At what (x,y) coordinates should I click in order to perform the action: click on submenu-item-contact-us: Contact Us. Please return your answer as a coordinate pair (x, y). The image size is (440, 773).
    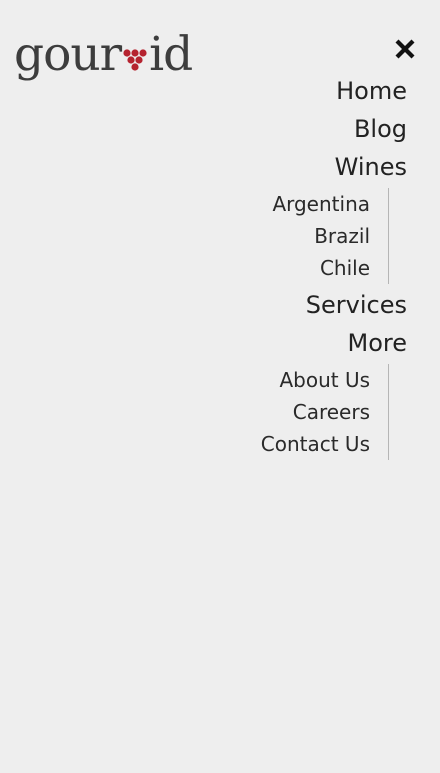
    Looking at the image, I should click on (238, 444).